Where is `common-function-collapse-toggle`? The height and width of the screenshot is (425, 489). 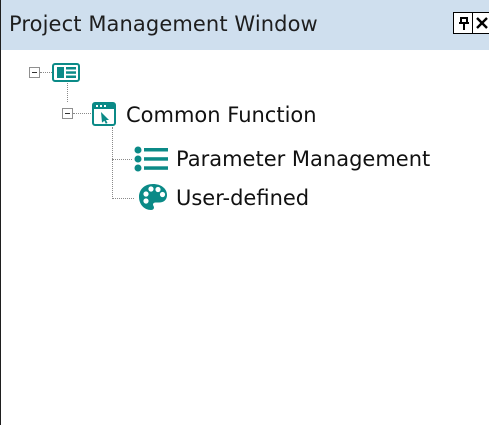 common-function-collapse-toggle is located at coordinates (67, 113).